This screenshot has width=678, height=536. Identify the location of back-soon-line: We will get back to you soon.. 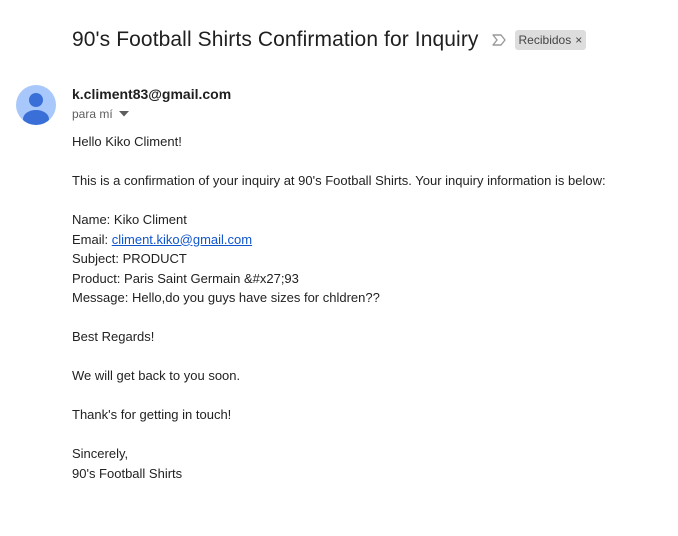
(156, 375).